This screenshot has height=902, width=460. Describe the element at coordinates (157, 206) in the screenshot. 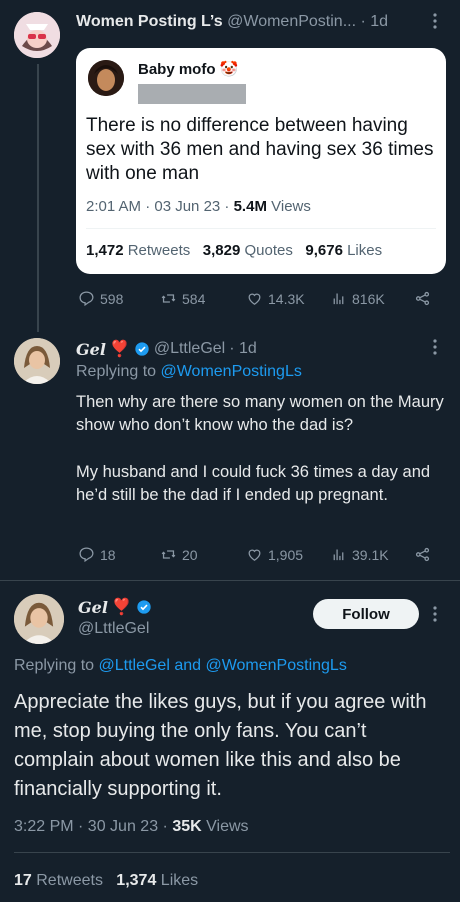

I see `quoted-timestamp: 2:01 AM · 03 Jun 23 ·` at that location.